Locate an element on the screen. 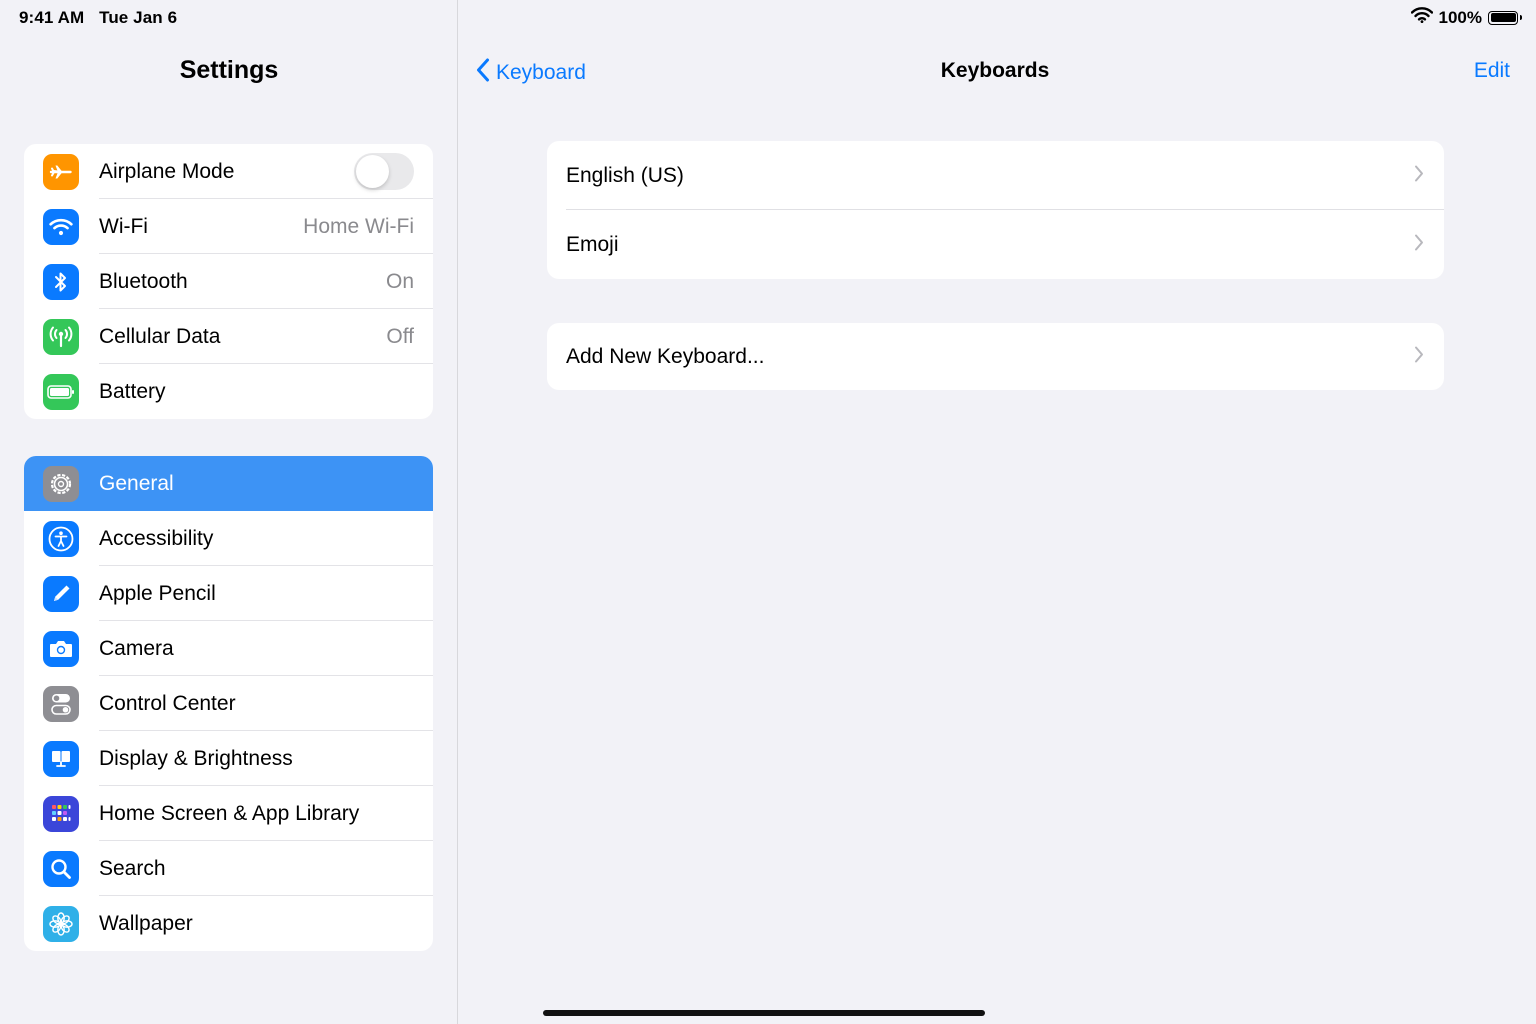 This screenshot has height=1024, width=1536. sidebar-item-search: Search is located at coordinates (228, 868).